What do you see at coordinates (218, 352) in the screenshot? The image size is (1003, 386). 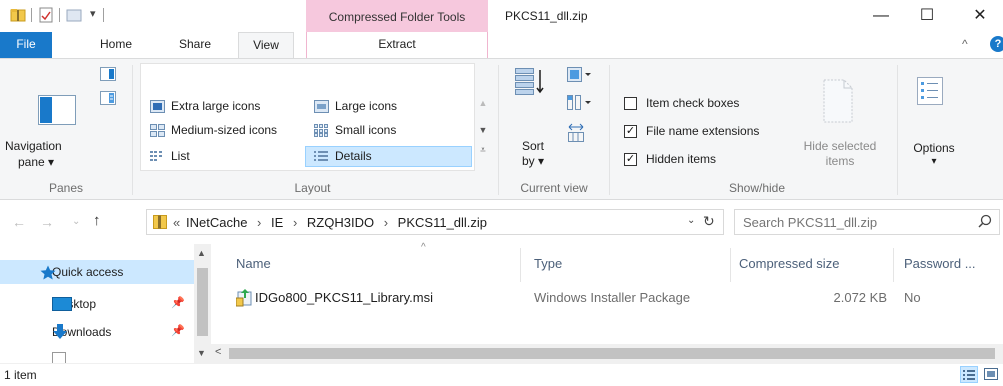 I see `scroll-left-icon: <` at bounding box center [218, 352].